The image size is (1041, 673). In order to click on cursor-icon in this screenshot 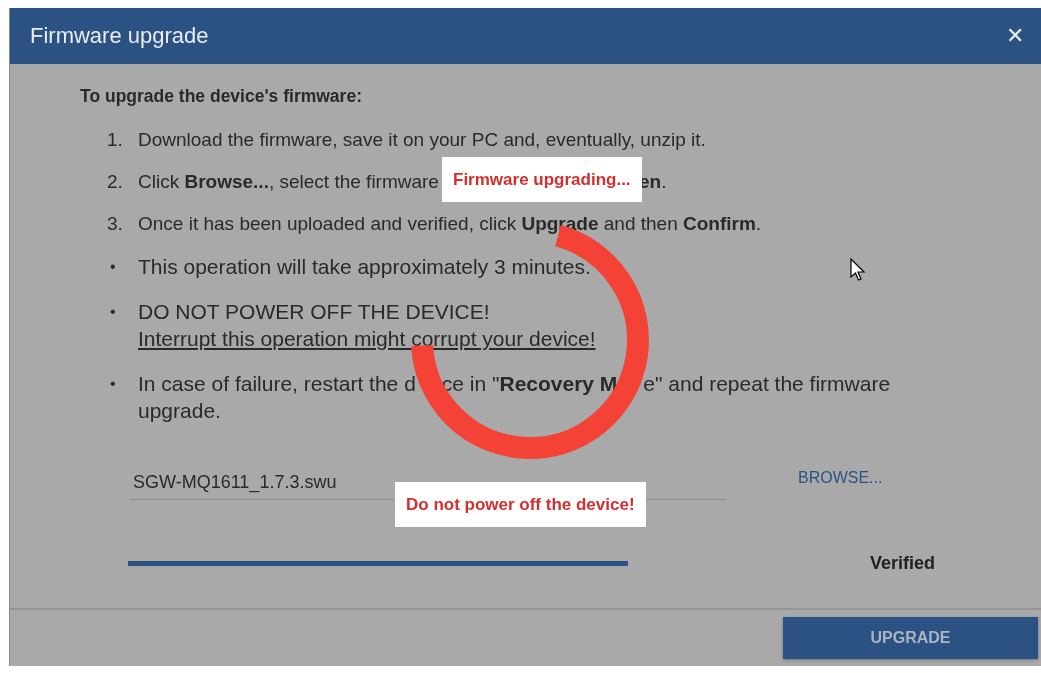, I will do `click(858, 270)`.